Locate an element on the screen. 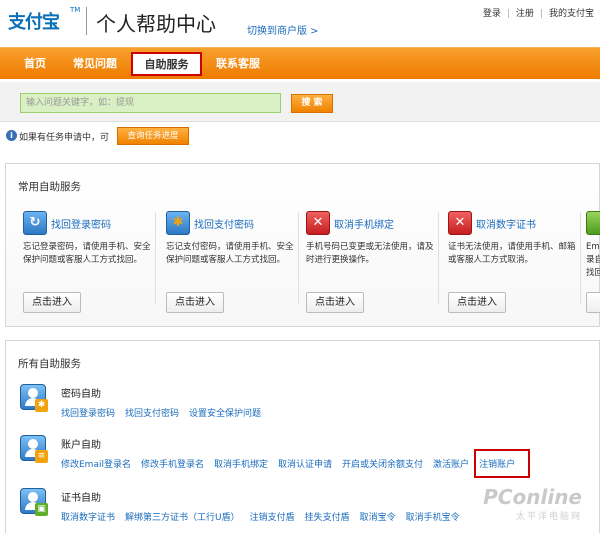 This screenshot has width=600, height=533. register-link: 注册 is located at coordinates (525, 12).